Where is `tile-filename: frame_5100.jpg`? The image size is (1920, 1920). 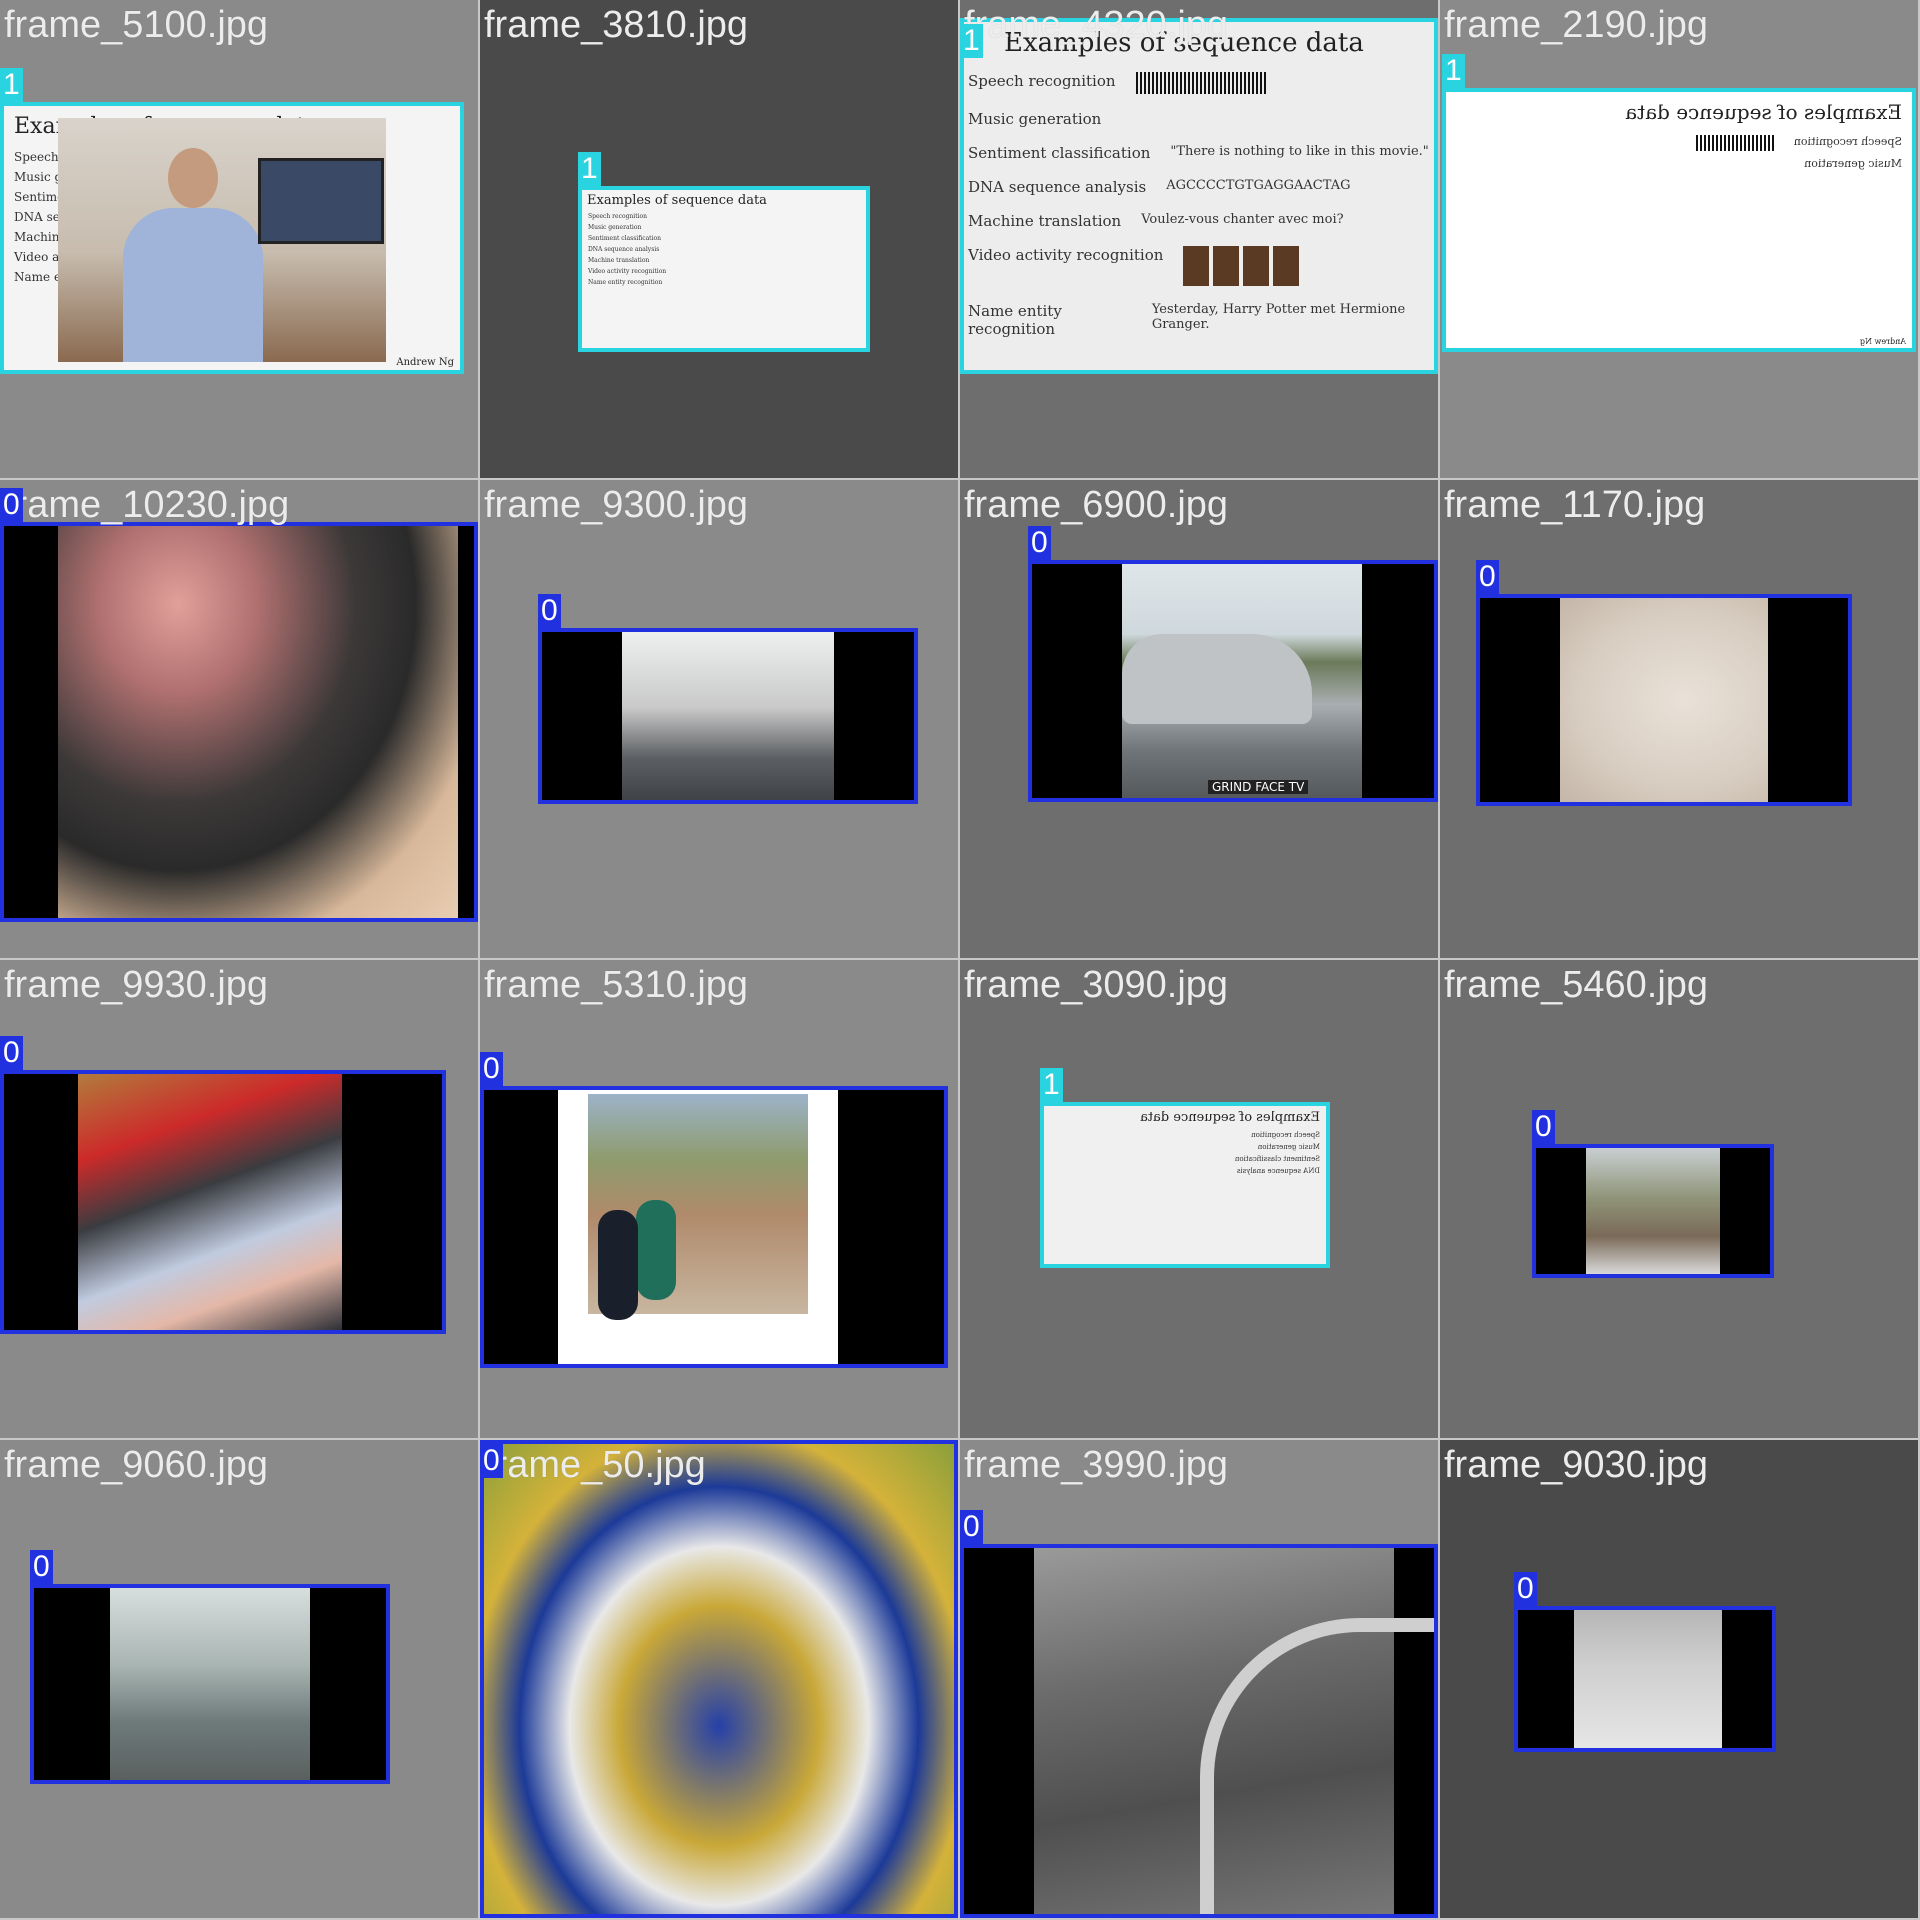
tile-filename: frame_5100.jpg is located at coordinates (136, 25).